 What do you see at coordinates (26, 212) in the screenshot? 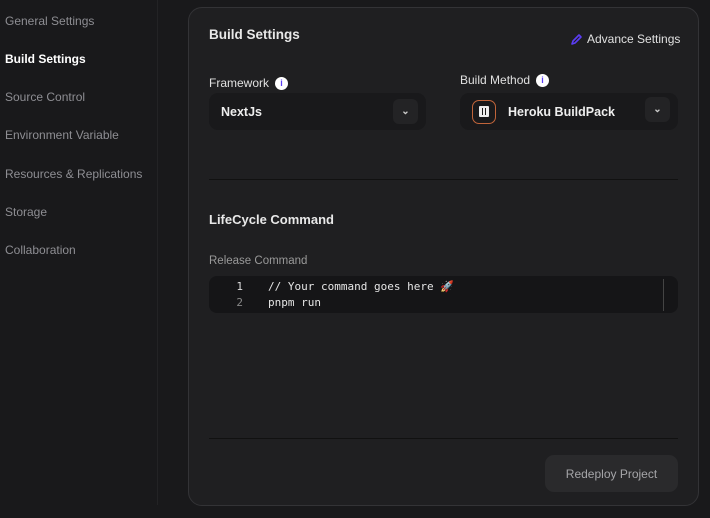
I see `sidebar-item-storage: Storage` at bounding box center [26, 212].